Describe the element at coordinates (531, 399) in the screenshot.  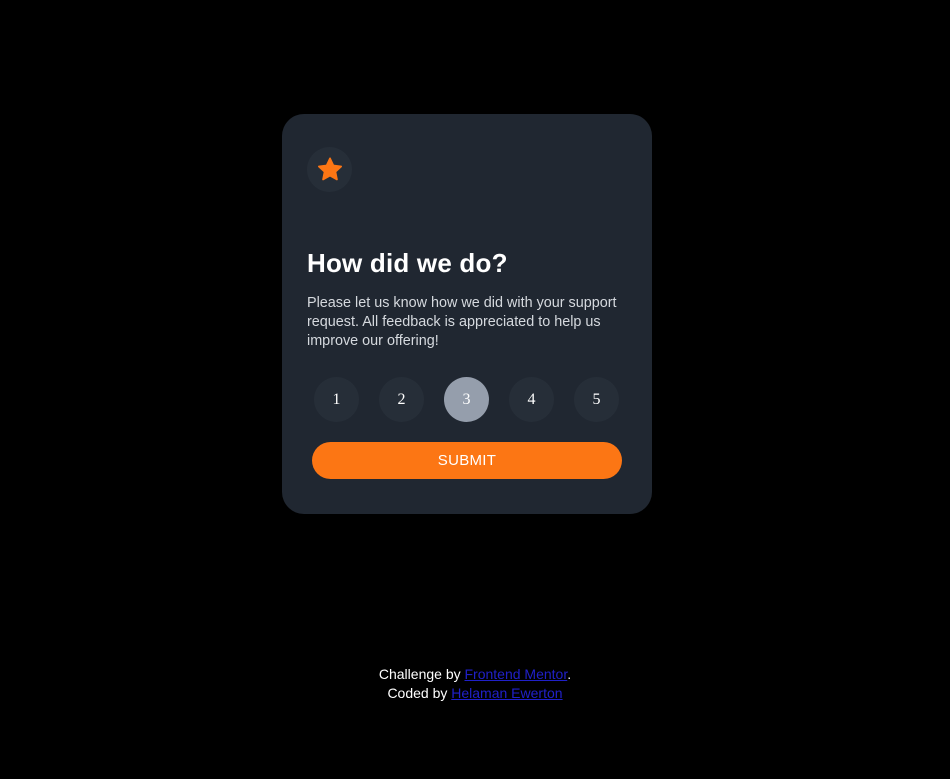
I see `rating-button-4: 4` at that location.